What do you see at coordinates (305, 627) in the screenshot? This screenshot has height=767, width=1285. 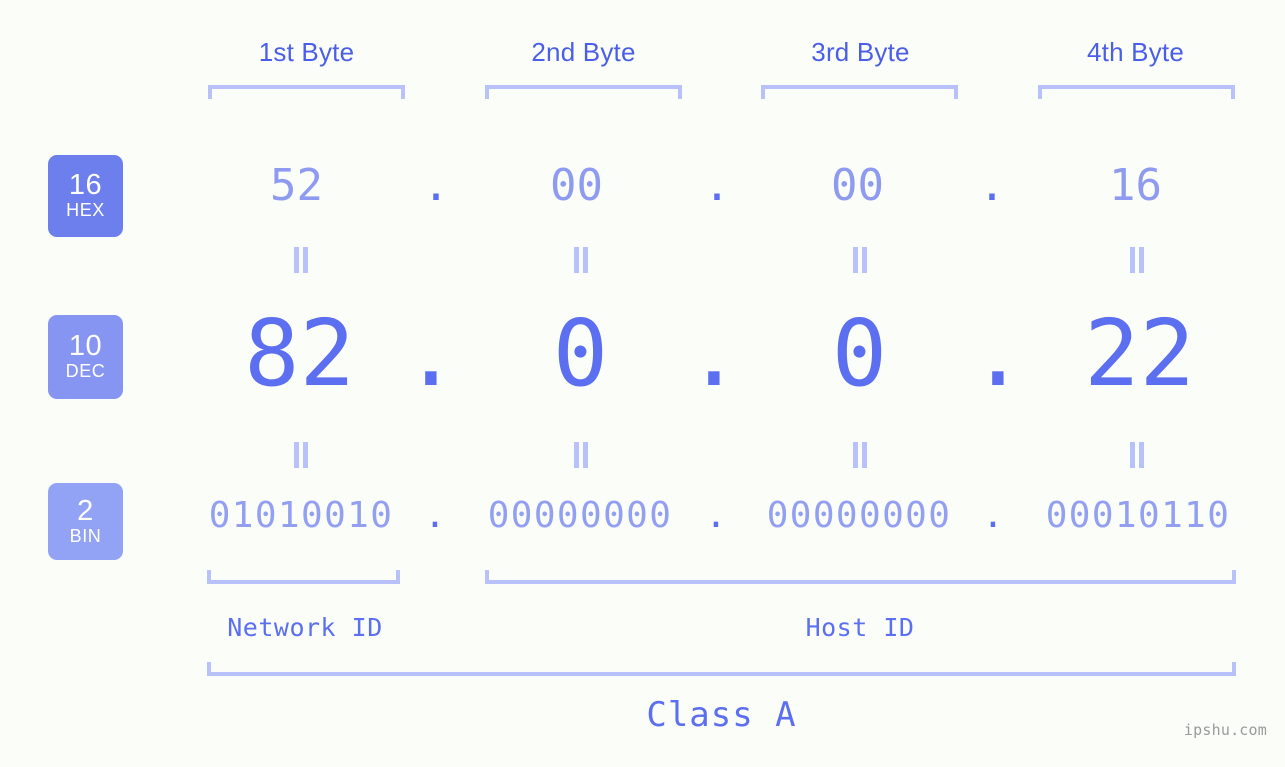 I see `network-id-label: Network ID` at bounding box center [305, 627].